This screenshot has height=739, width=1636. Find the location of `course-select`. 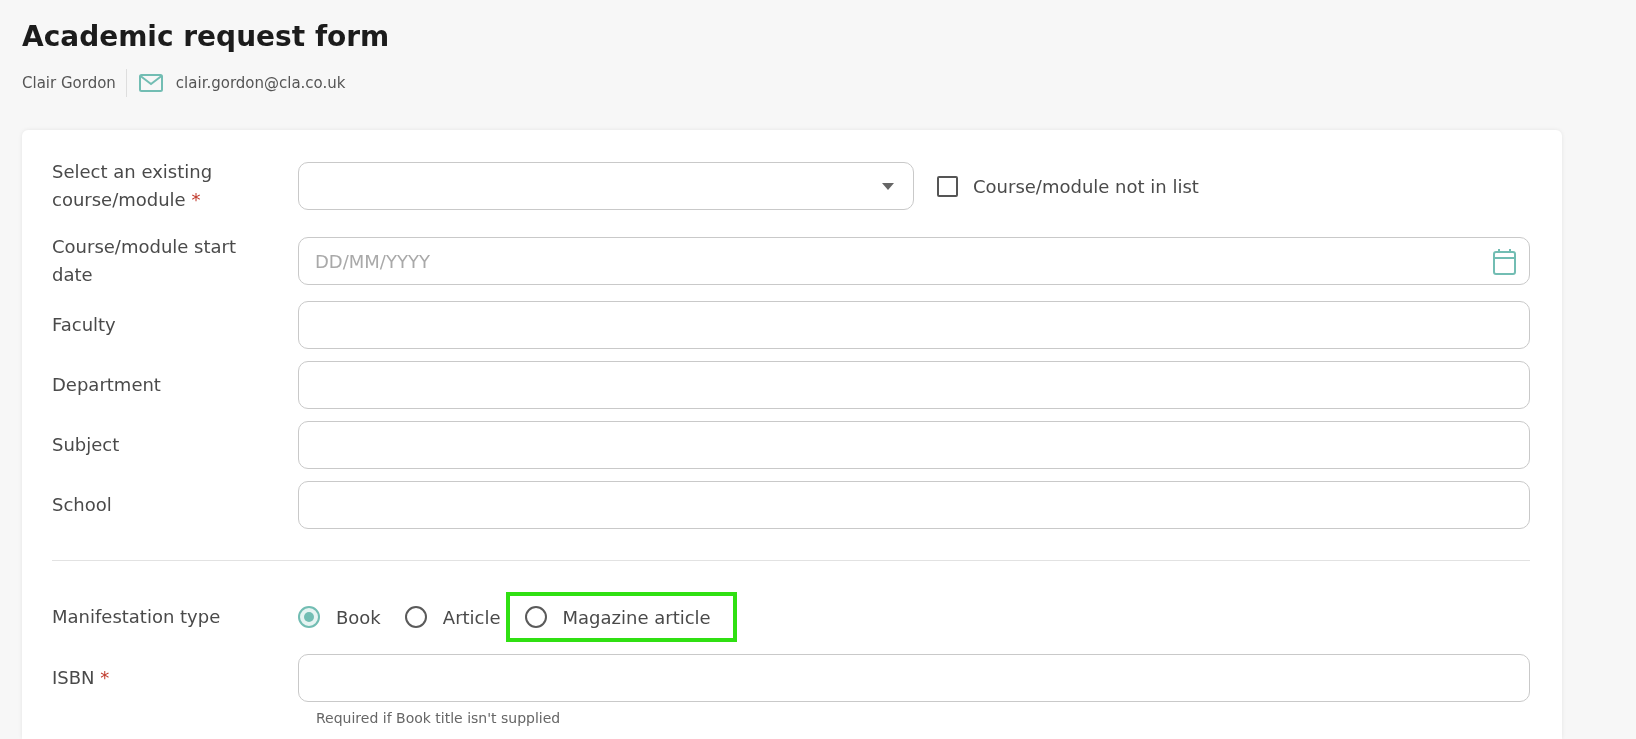

course-select is located at coordinates (606, 186).